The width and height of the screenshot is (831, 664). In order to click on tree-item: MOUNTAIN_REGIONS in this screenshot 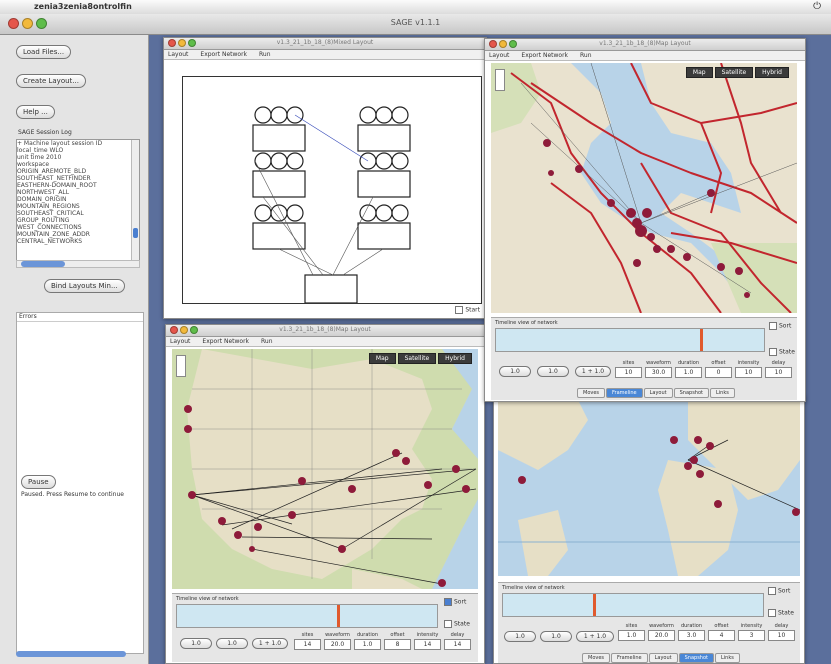, I will do `click(78, 206)`.